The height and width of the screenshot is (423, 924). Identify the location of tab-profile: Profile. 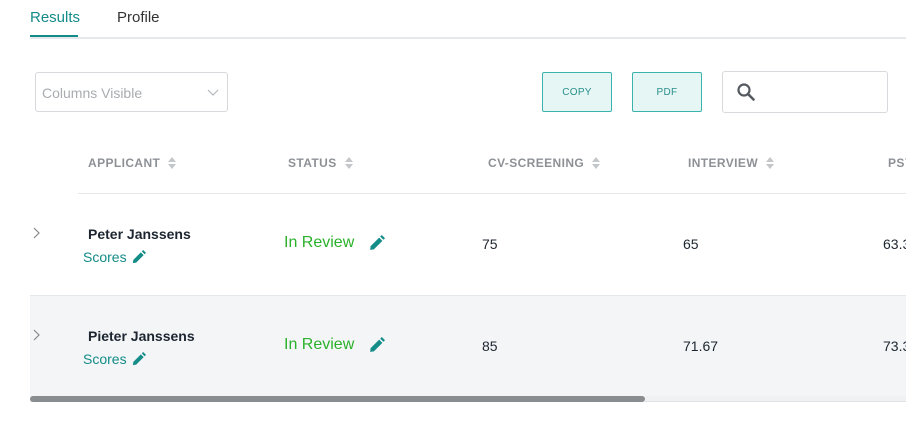
(138, 23).